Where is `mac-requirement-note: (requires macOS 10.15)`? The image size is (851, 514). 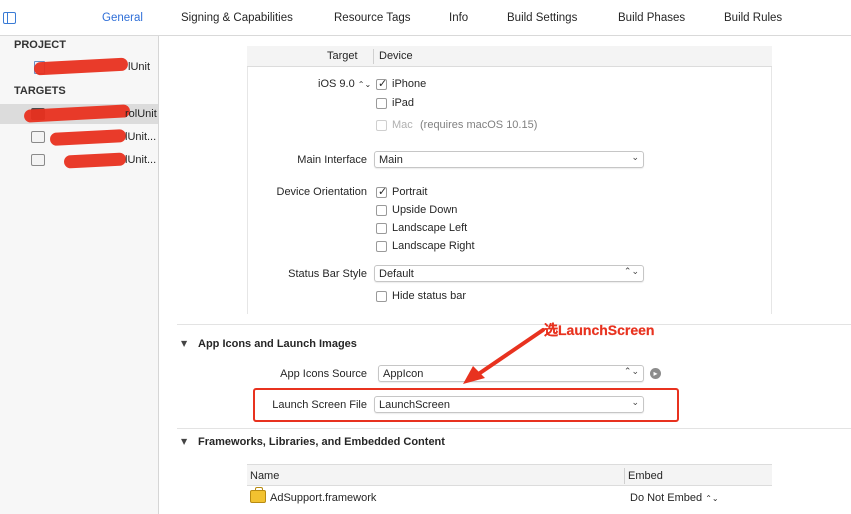 mac-requirement-note: (requires macOS 10.15) is located at coordinates (479, 125).